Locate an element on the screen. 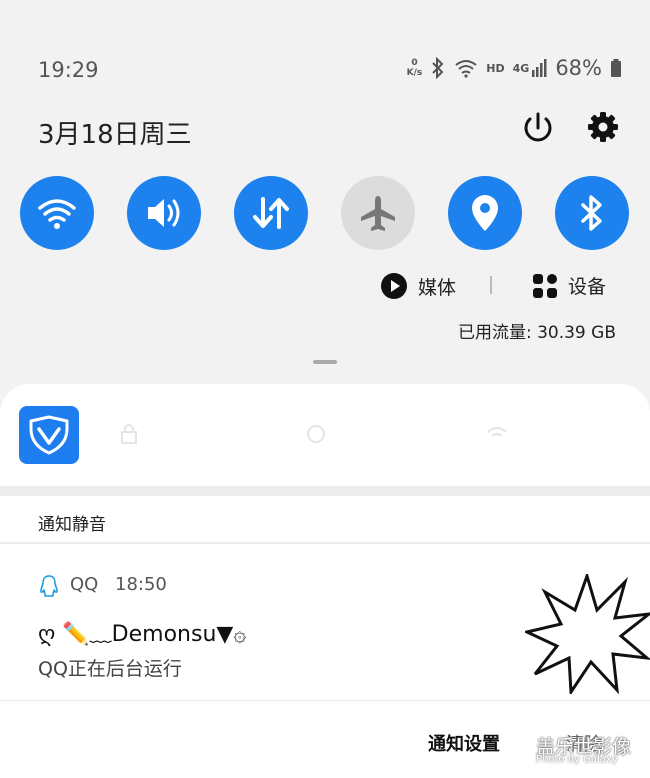 This screenshot has height=778, width=650. device-label: 设备 is located at coordinates (587, 287).